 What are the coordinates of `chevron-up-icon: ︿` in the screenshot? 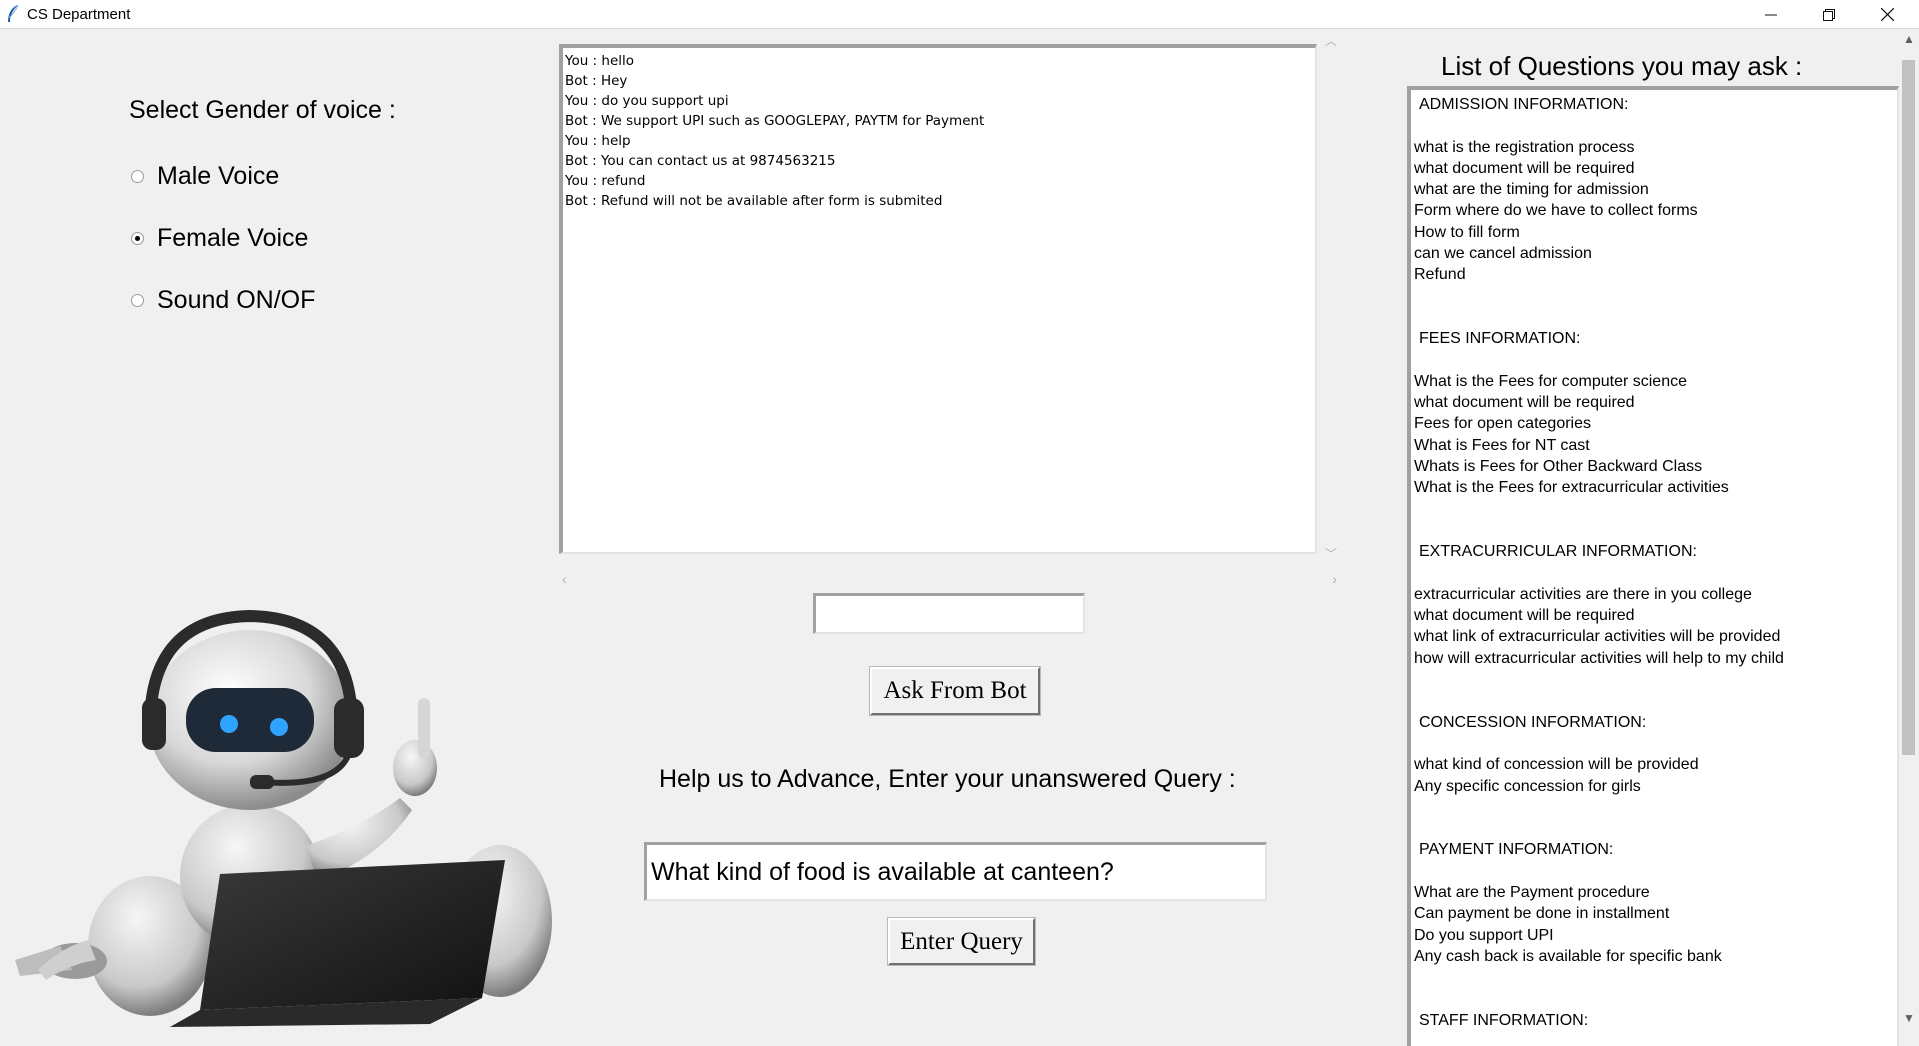 It's located at (1331, 40).